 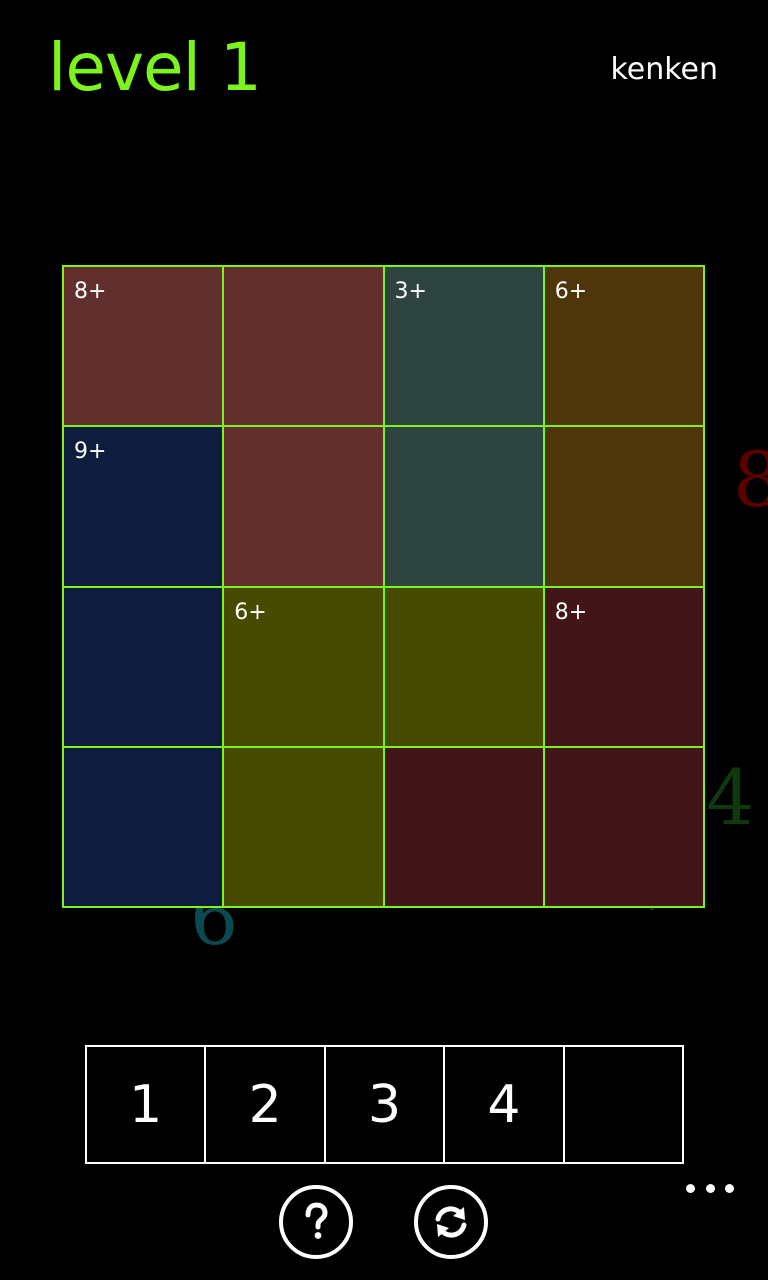 What do you see at coordinates (730, 797) in the screenshot?
I see `background-digit: 4` at bounding box center [730, 797].